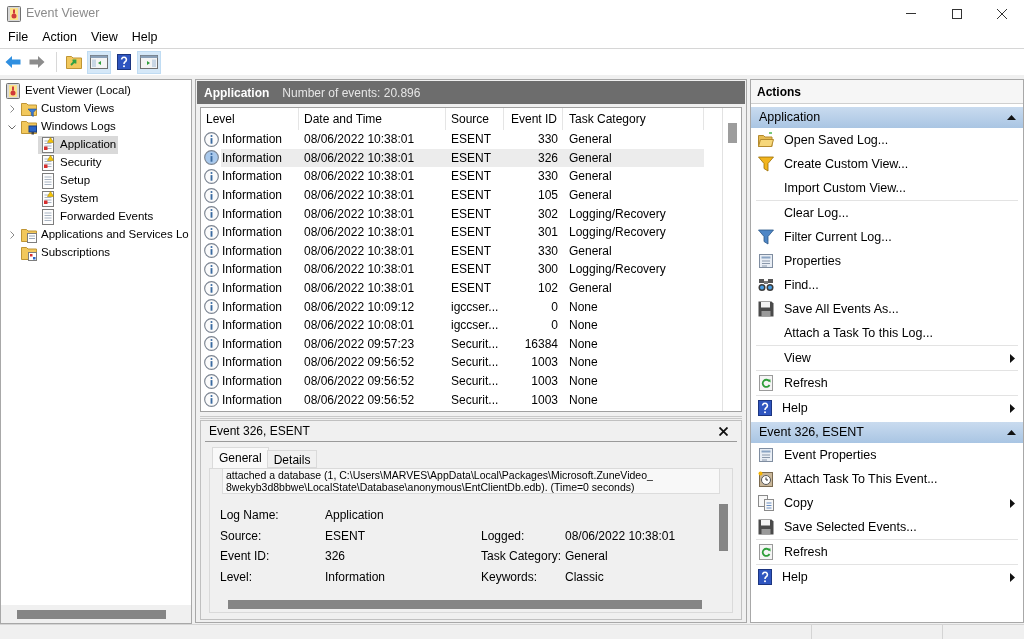 The height and width of the screenshot is (639, 1024). Describe the element at coordinates (887, 117) in the screenshot. I see `section-header: Application` at that location.